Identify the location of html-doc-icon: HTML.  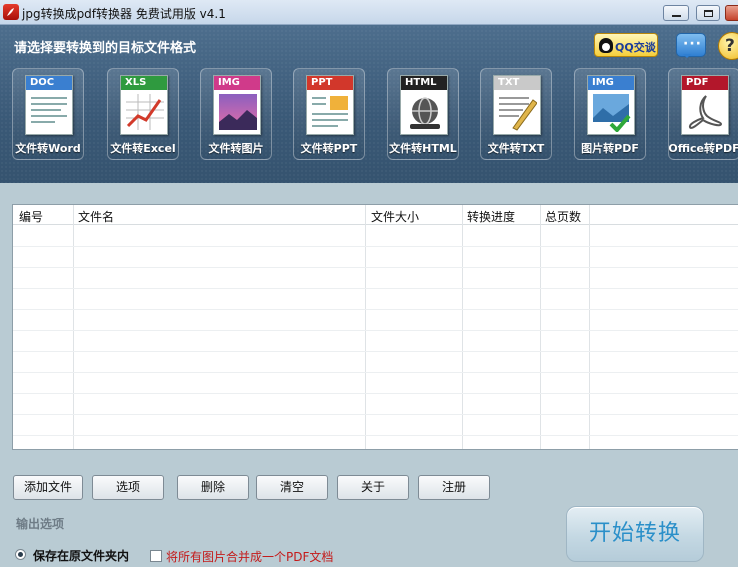
(424, 105).